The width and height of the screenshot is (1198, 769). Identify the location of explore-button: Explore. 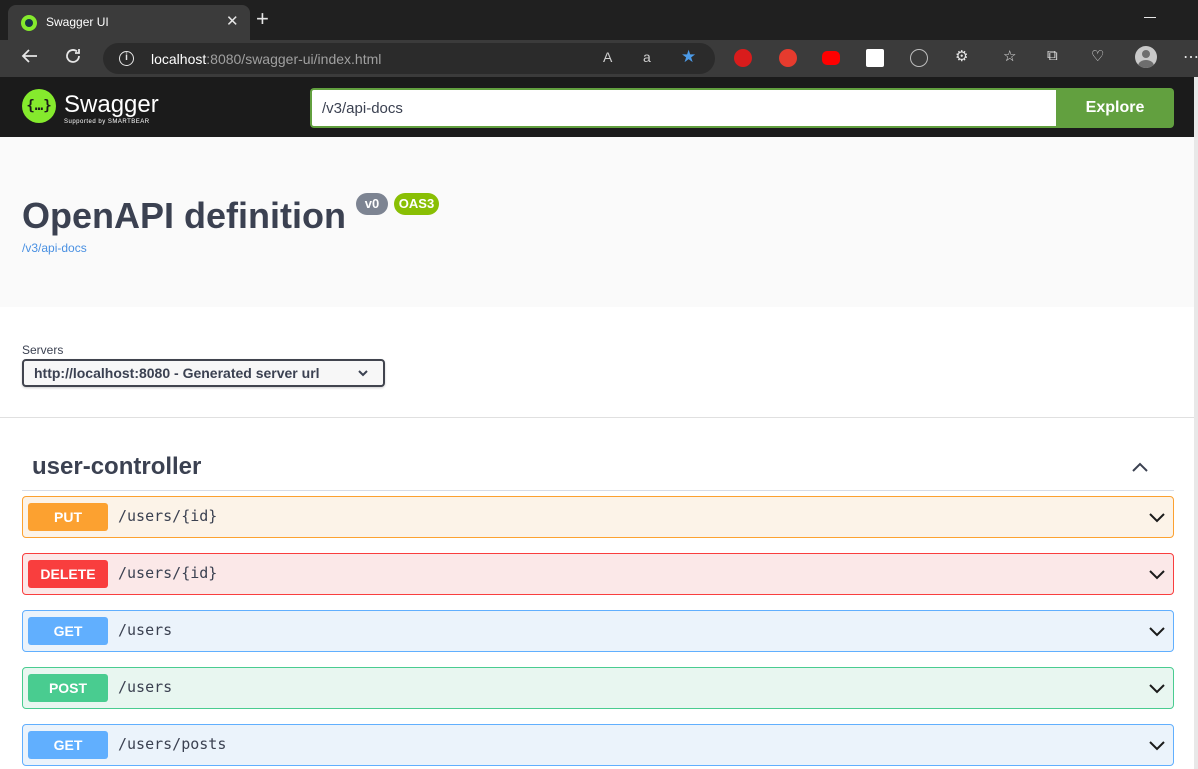
(1115, 108).